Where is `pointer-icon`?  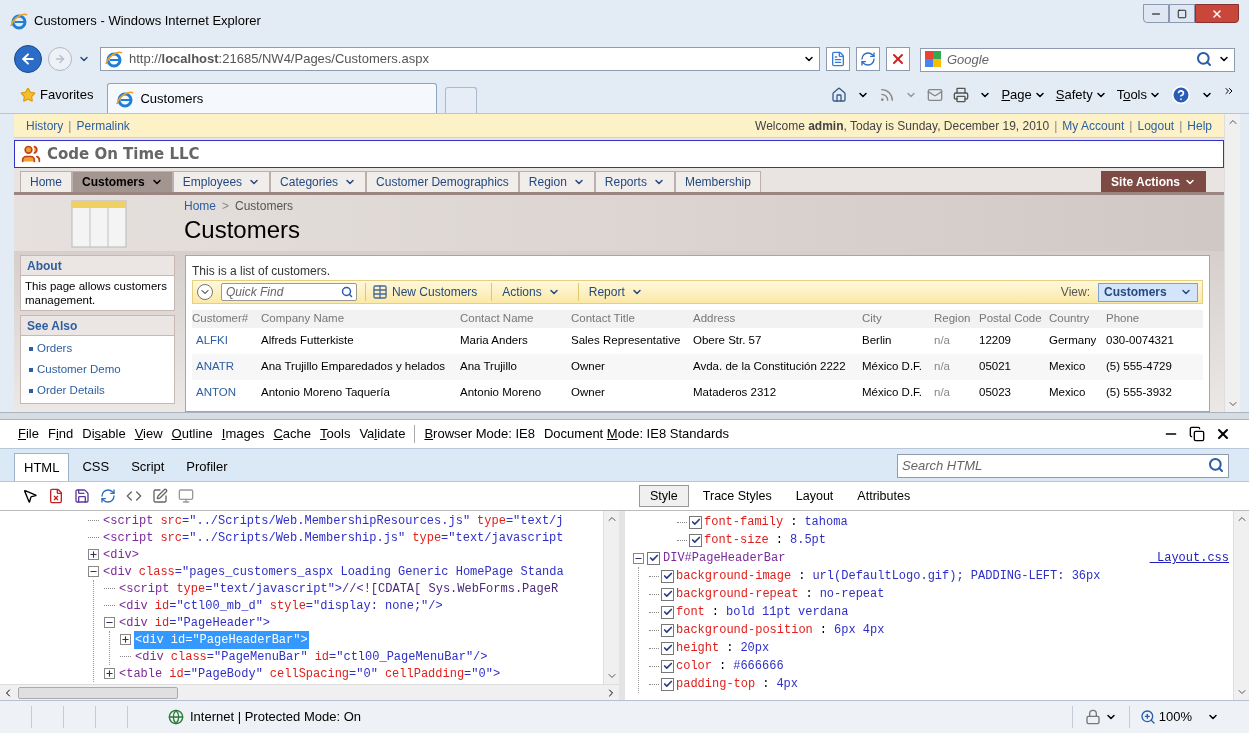
pointer-icon is located at coordinates (30, 496).